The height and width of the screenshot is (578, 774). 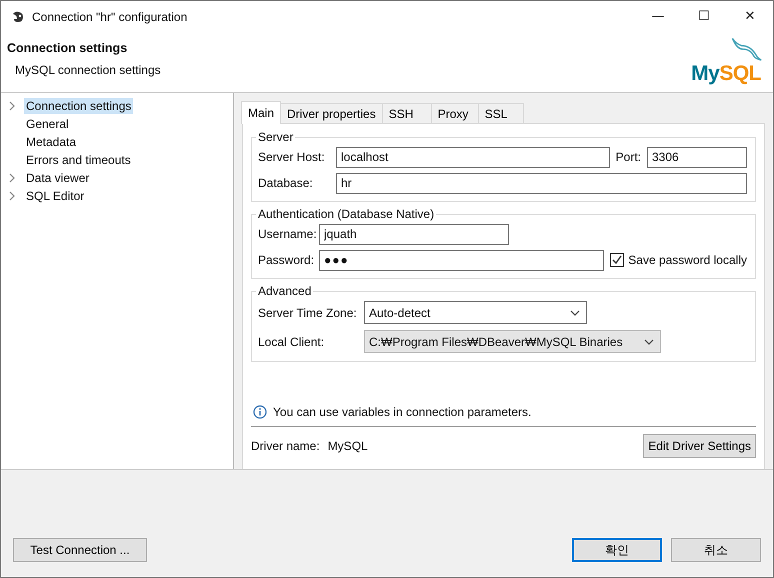 What do you see at coordinates (292, 341) in the screenshot?
I see `field-label: Local Client:` at bounding box center [292, 341].